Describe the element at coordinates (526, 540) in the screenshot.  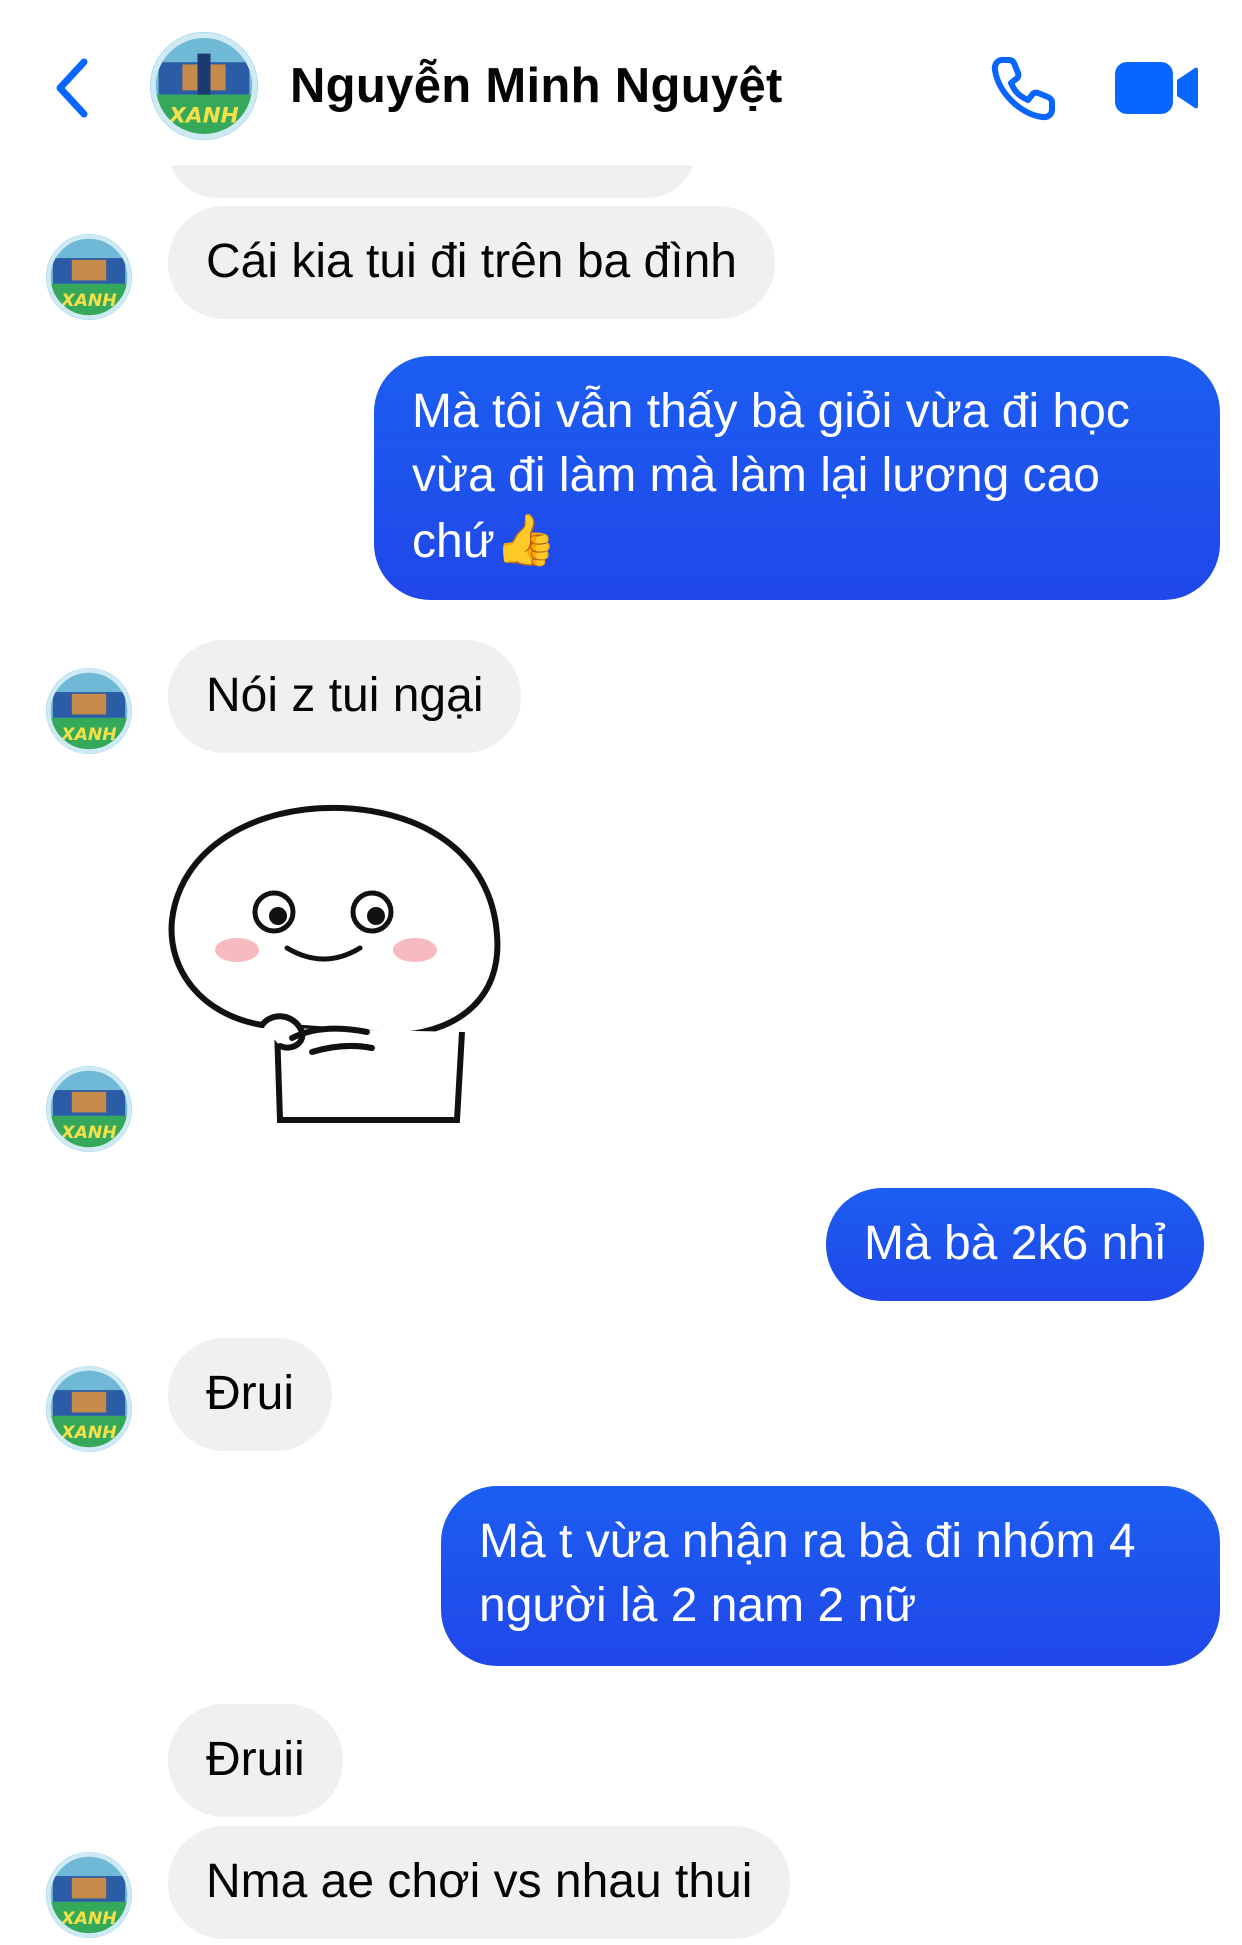
I see `thumbs-up-icon: 👍` at that location.